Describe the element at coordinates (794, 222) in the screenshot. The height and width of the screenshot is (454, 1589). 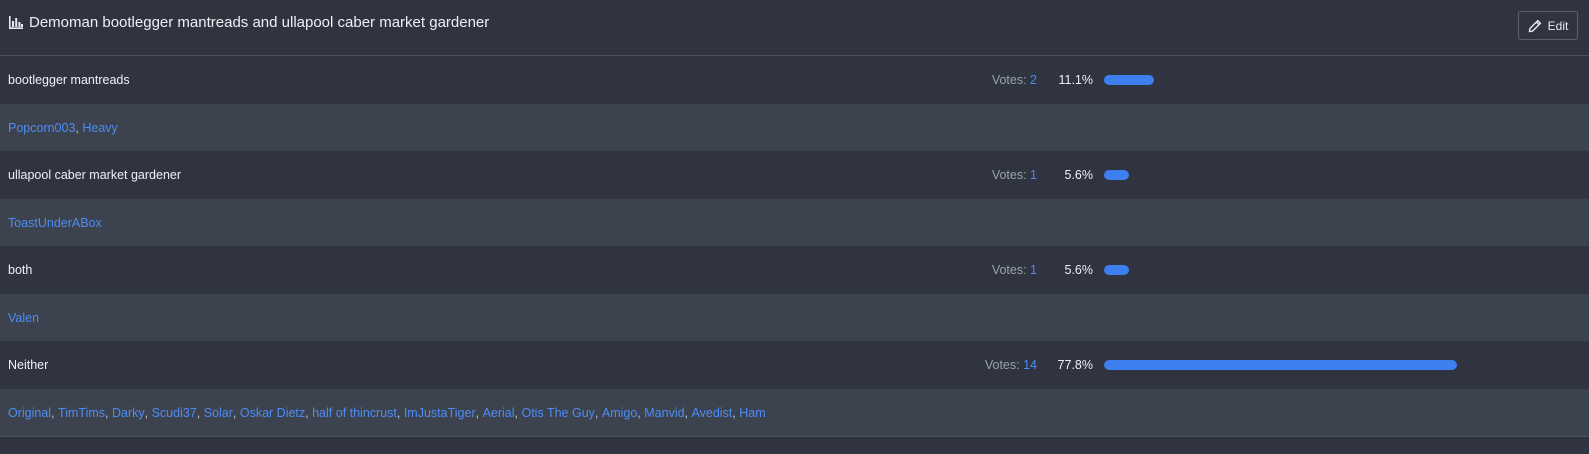
I see `voters-row: ToastUnderABox` at that location.